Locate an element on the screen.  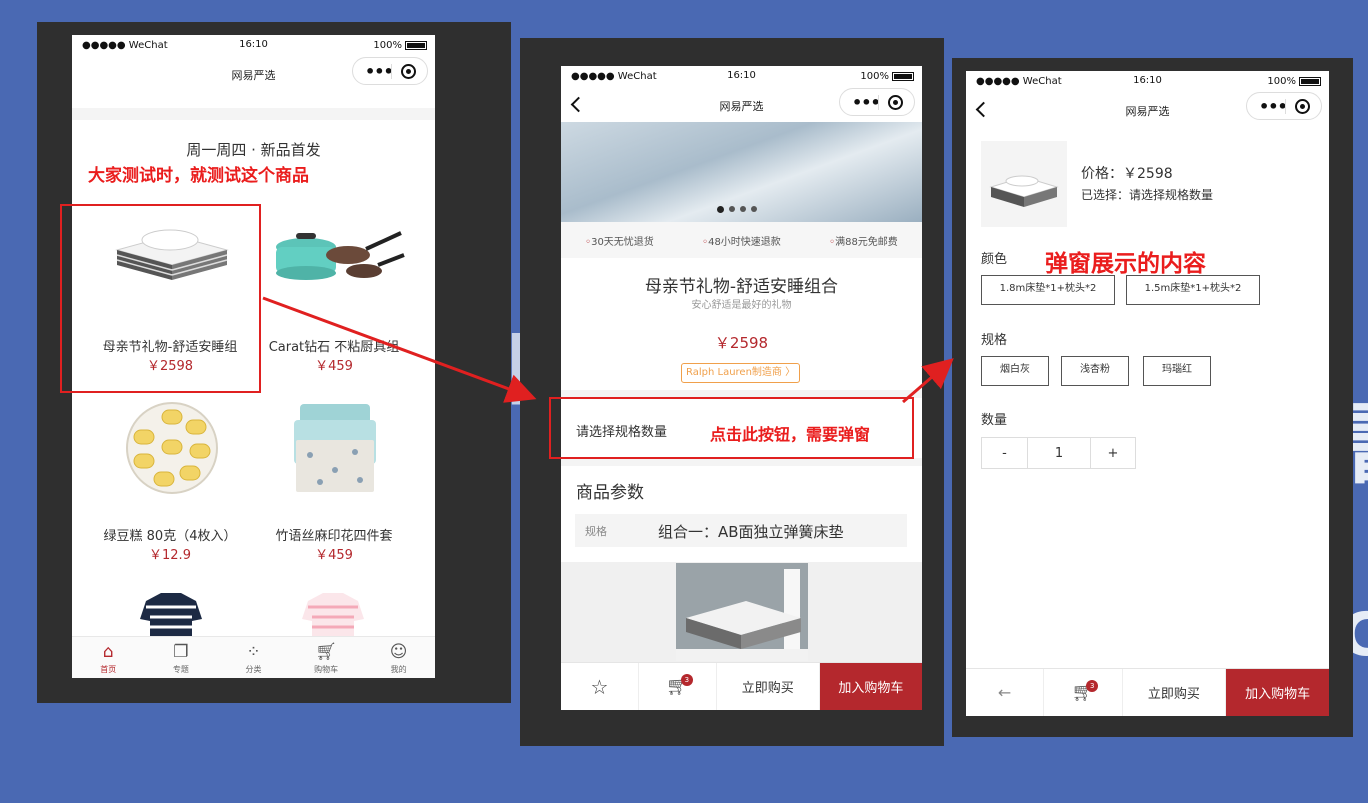
arrow-detail-to-popup is located at coordinates (928, 381).